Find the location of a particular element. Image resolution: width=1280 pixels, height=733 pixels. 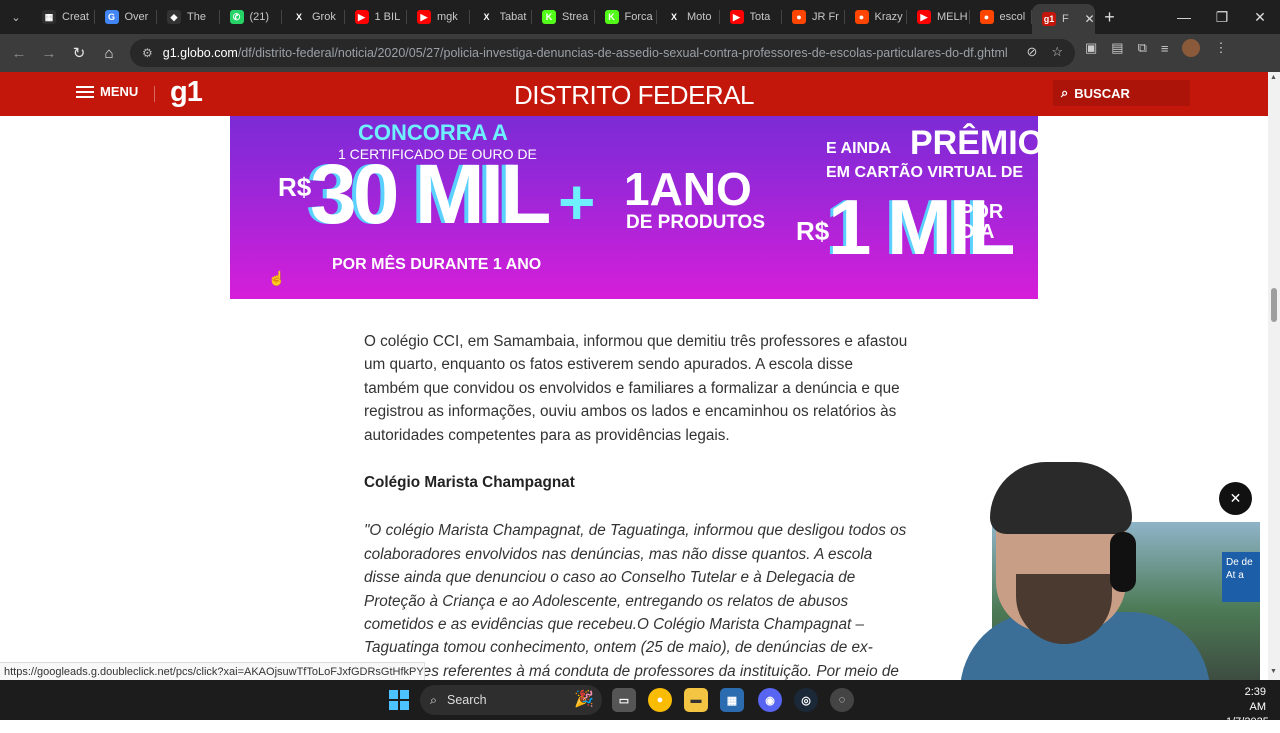

file-explorer-icon: ▬ is located at coordinates (696, 700).